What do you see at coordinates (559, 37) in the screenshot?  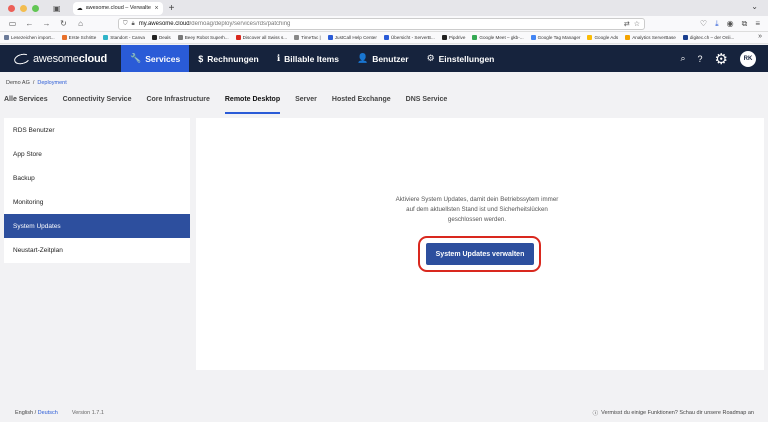 I see `bookmark-label: Google Tag Manager` at bounding box center [559, 37].